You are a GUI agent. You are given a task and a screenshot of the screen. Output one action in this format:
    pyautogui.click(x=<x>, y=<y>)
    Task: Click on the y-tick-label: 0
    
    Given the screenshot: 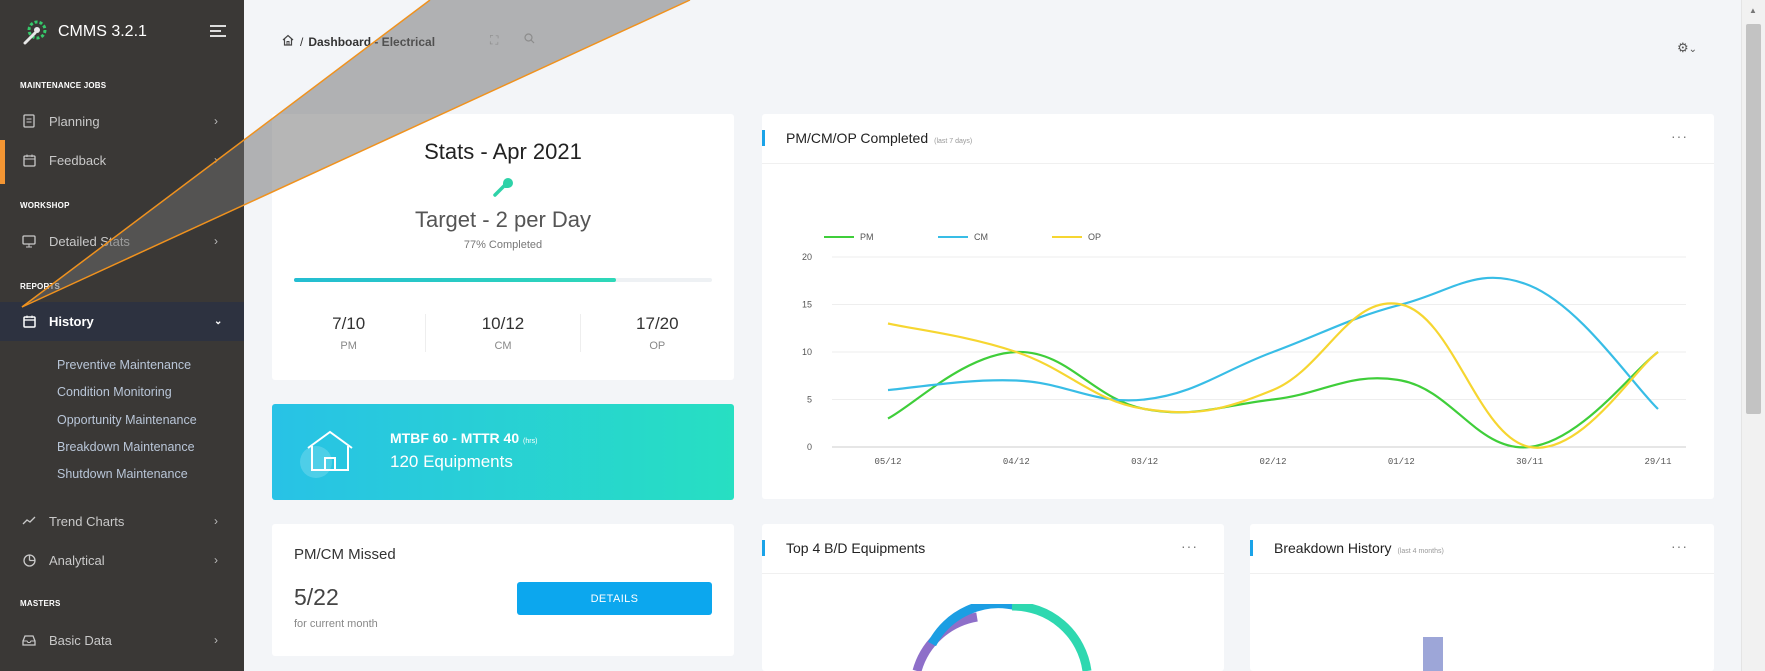 What is the action you would take?
    pyautogui.click(x=809, y=447)
    